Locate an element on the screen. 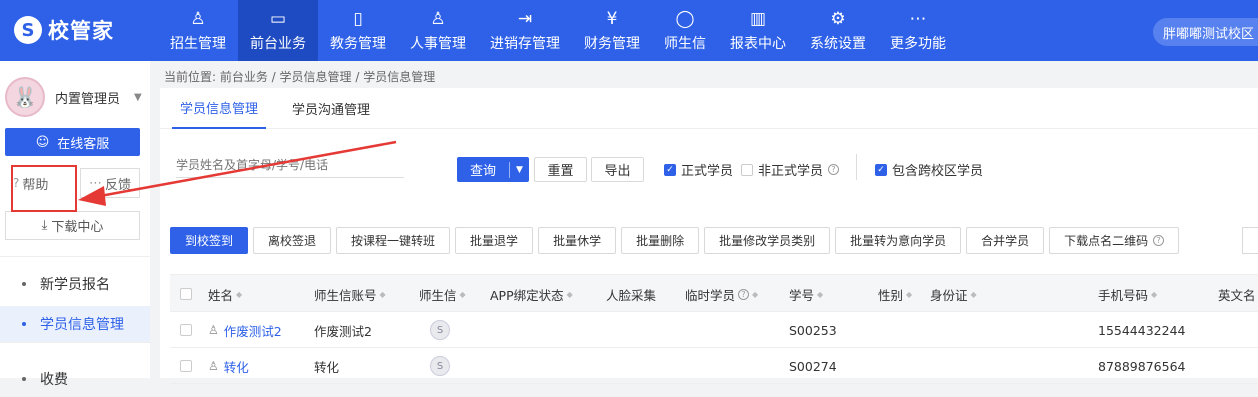 The image size is (1258, 397). ellipsis-icon: ⋯ is located at coordinates (95, 183).